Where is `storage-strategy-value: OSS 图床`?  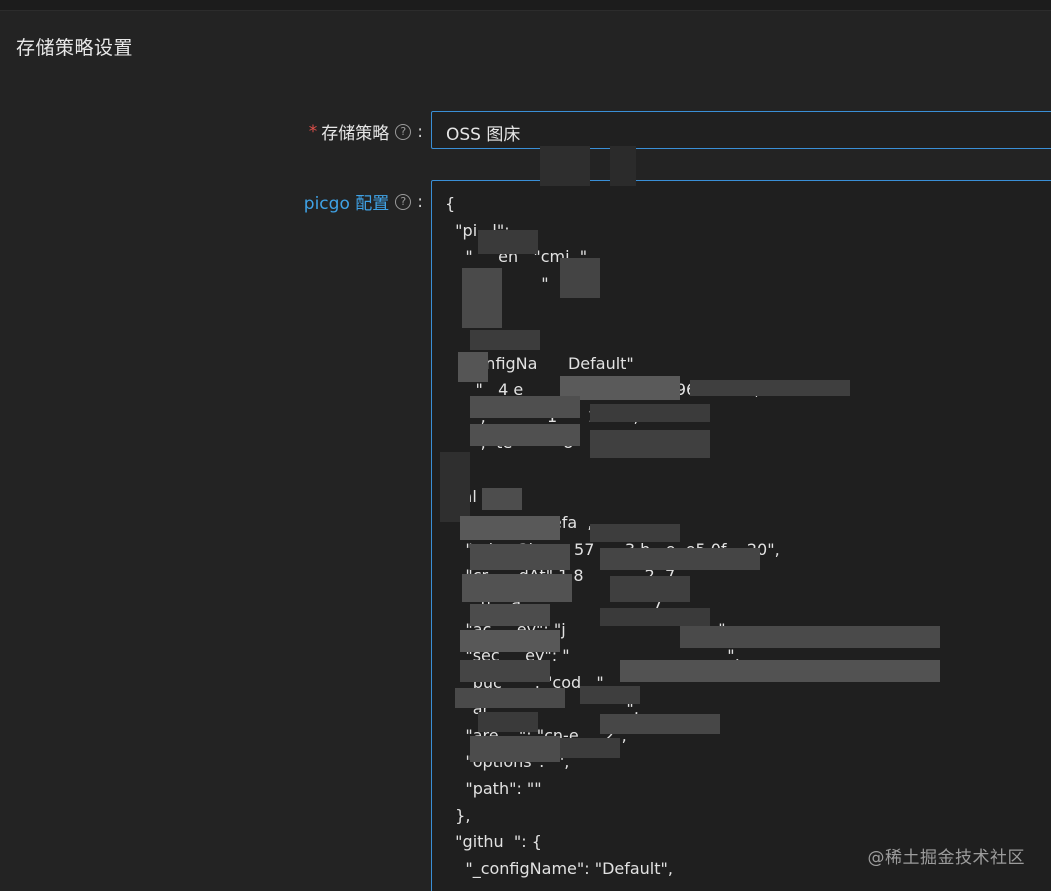 storage-strategy-value: OSS 图床 is located at coordinates (483, 135).